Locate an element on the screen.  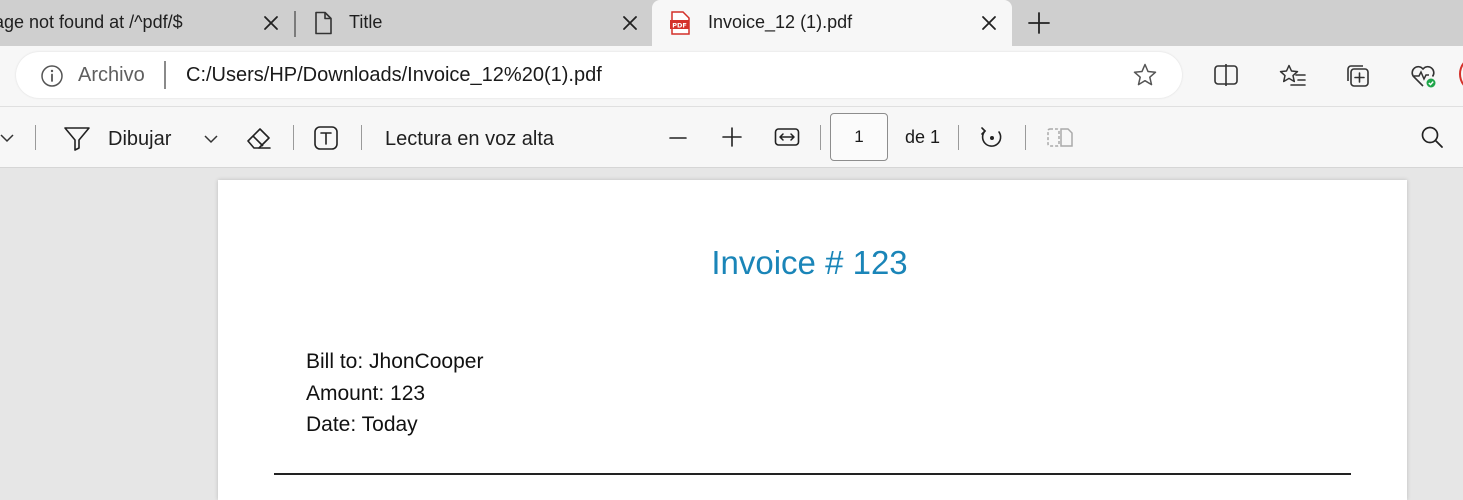
svg-text: PDF is located at coordinates (679, 25).